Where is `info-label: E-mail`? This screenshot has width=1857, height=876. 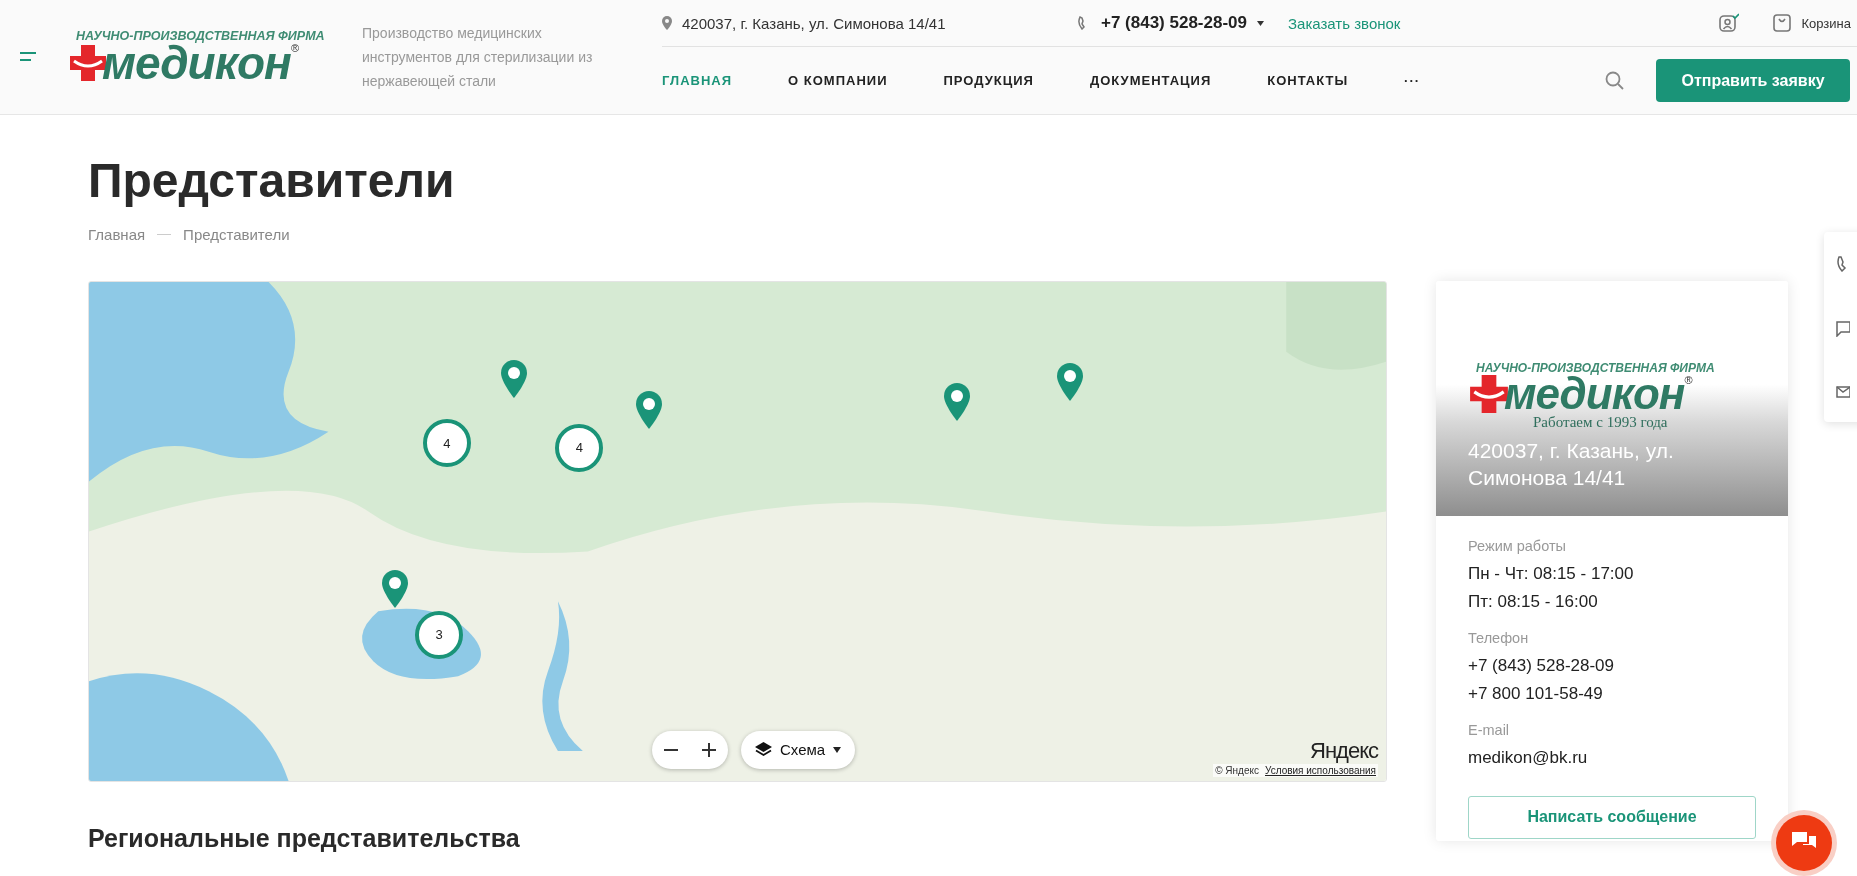 info-label: E-mail is located at coordinates (1489, 729).